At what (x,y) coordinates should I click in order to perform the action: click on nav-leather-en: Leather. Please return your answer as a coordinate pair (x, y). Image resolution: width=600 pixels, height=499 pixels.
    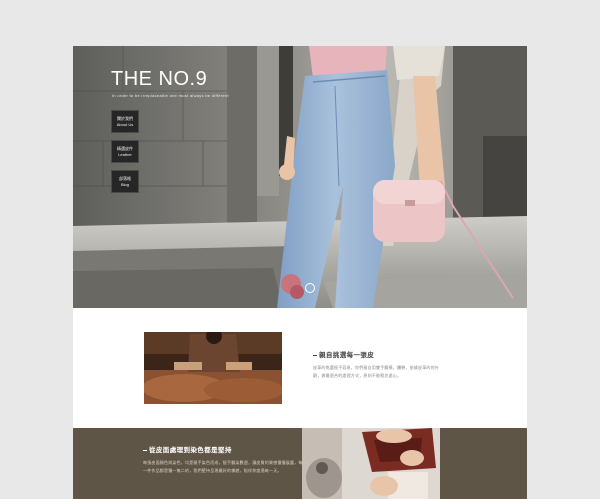
    Looking at the image, I should click on (125, 154).